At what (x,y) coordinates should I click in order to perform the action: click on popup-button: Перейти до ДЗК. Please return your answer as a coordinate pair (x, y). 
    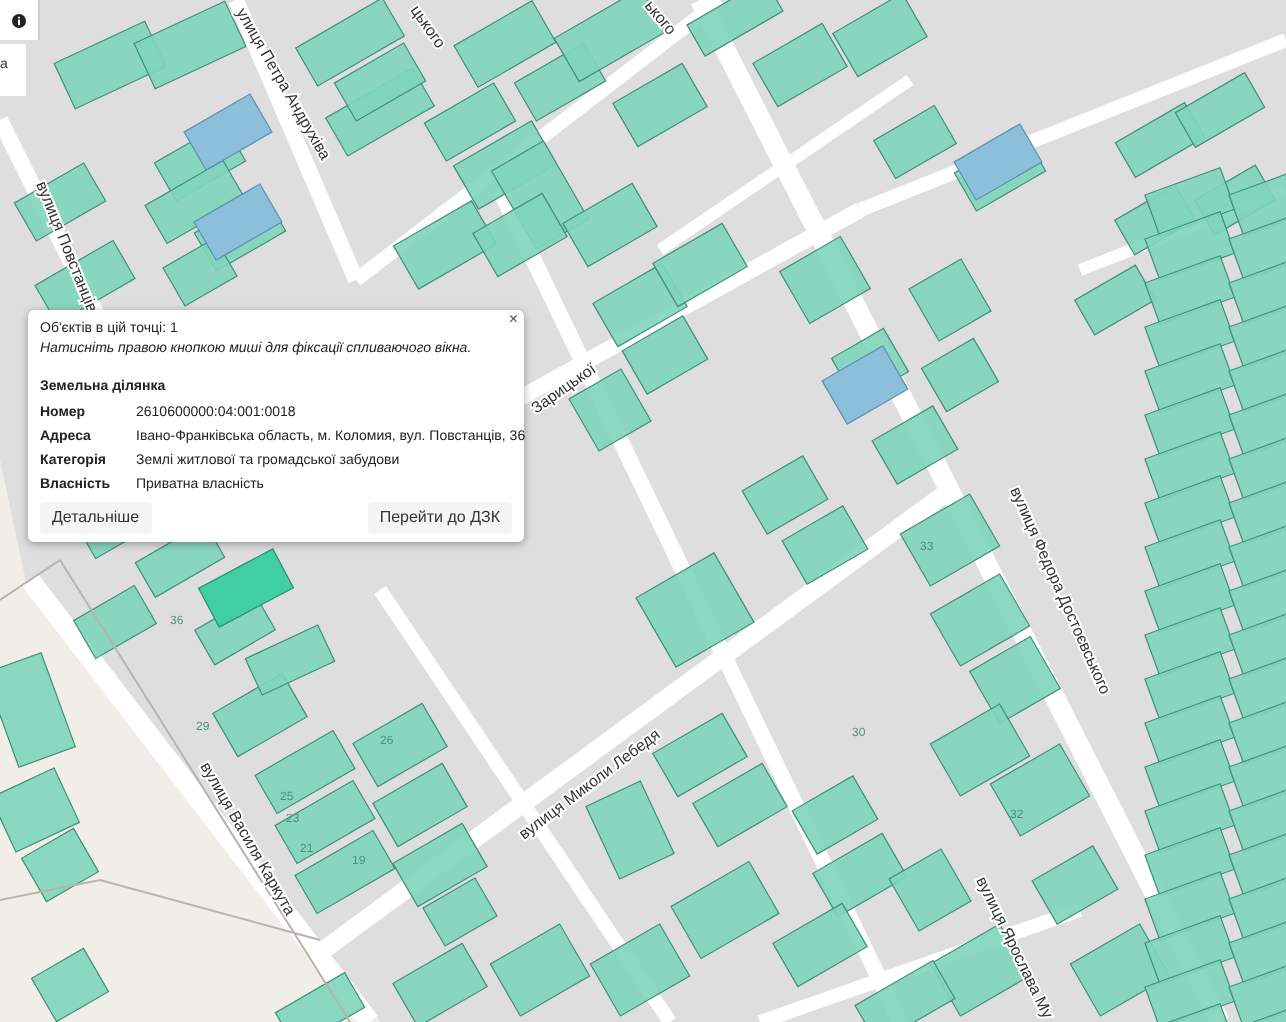
    Looking at the image, I should click on (439, 518).